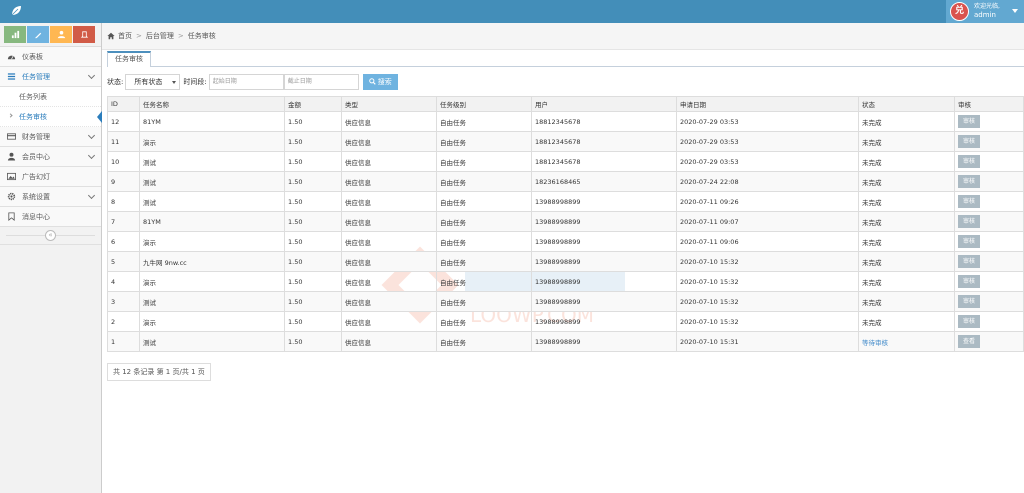 Image resolution: width=1024 pixels, height=493 pixels. What do you see at coordinates (212, 301) in the screenshot?
I see `cell-name: 测试` at bounding box center [212, 301].